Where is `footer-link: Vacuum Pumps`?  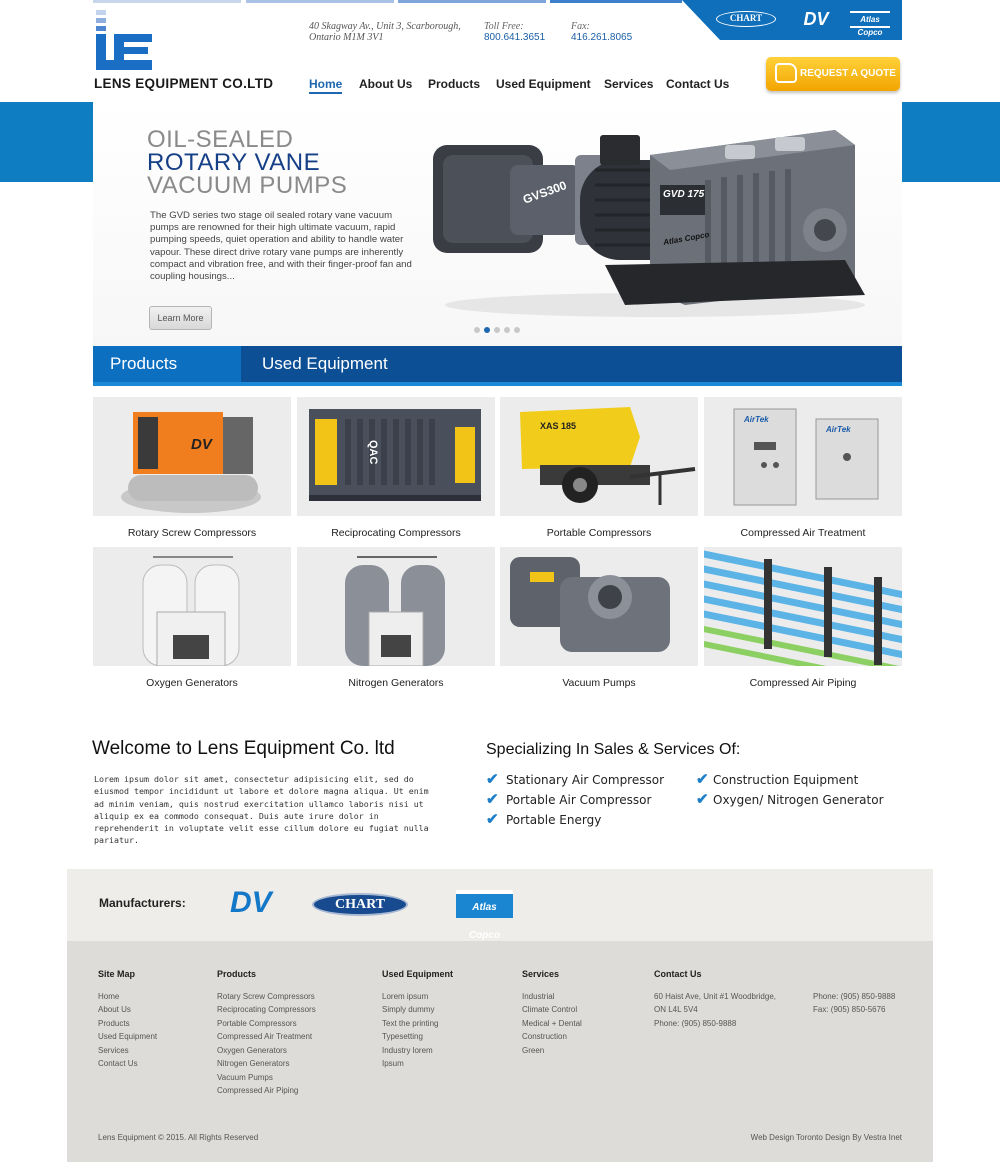 footer-link: Vacuum Pumps is located at coordinates (245, 1077).